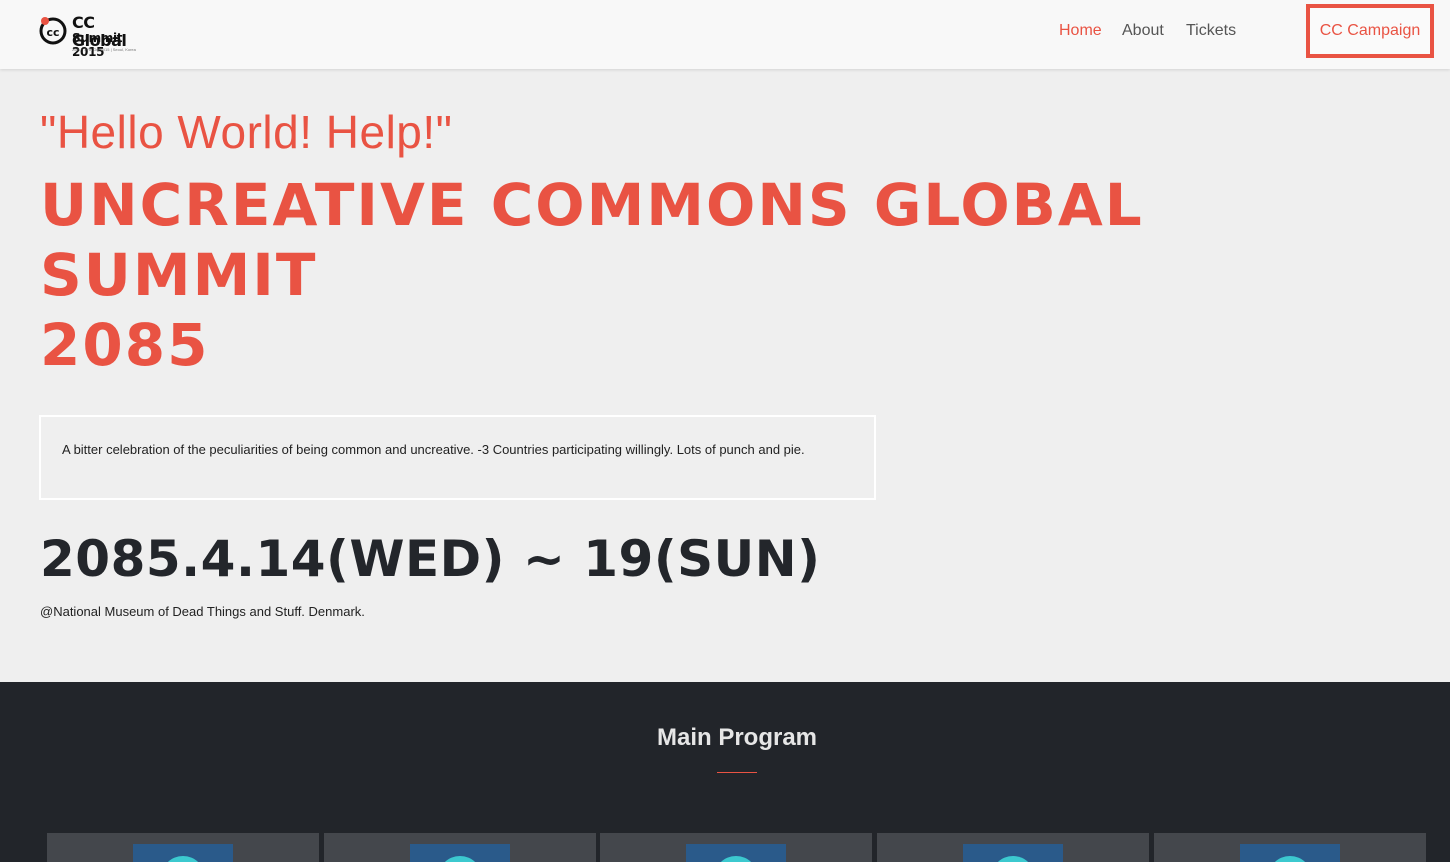 This screenshot has height=862, width=1450. I want to click on logo-subtitle: Summit 2015, so click(97, 45).